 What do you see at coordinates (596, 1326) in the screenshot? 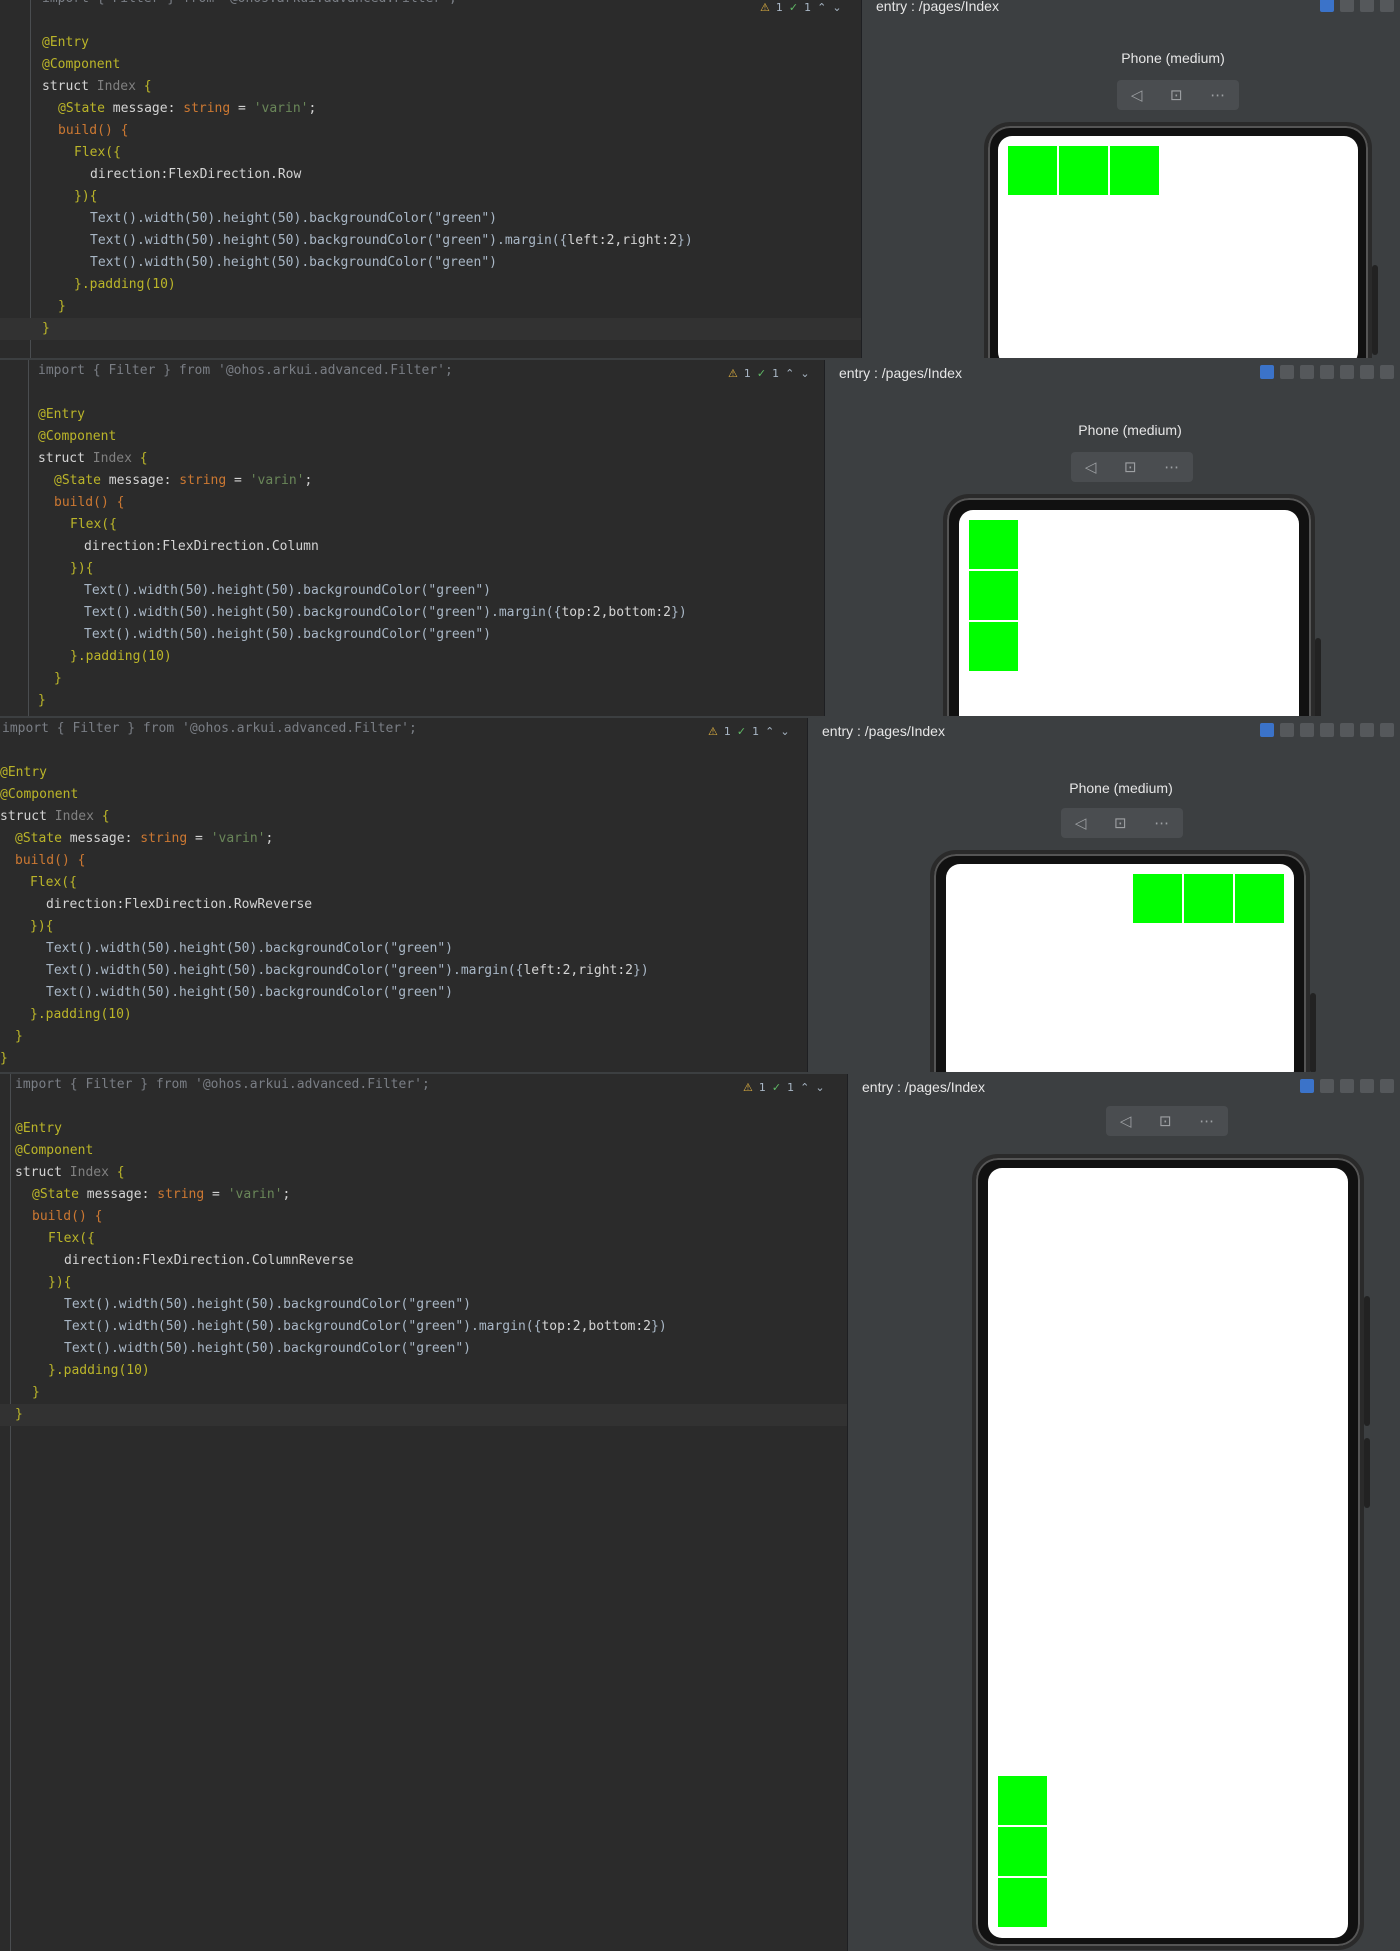
I see `margin-args: top:2,bottom:2` at bounding box center [596, 1326].